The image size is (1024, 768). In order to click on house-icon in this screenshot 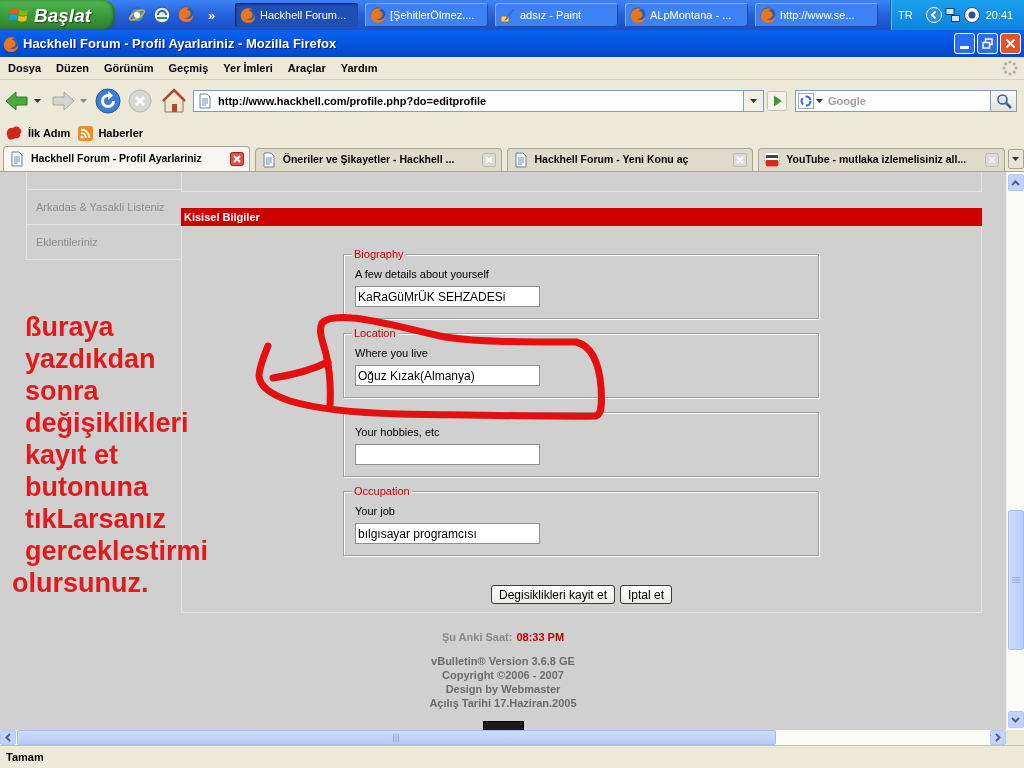, I will do `click(174, 100)`.